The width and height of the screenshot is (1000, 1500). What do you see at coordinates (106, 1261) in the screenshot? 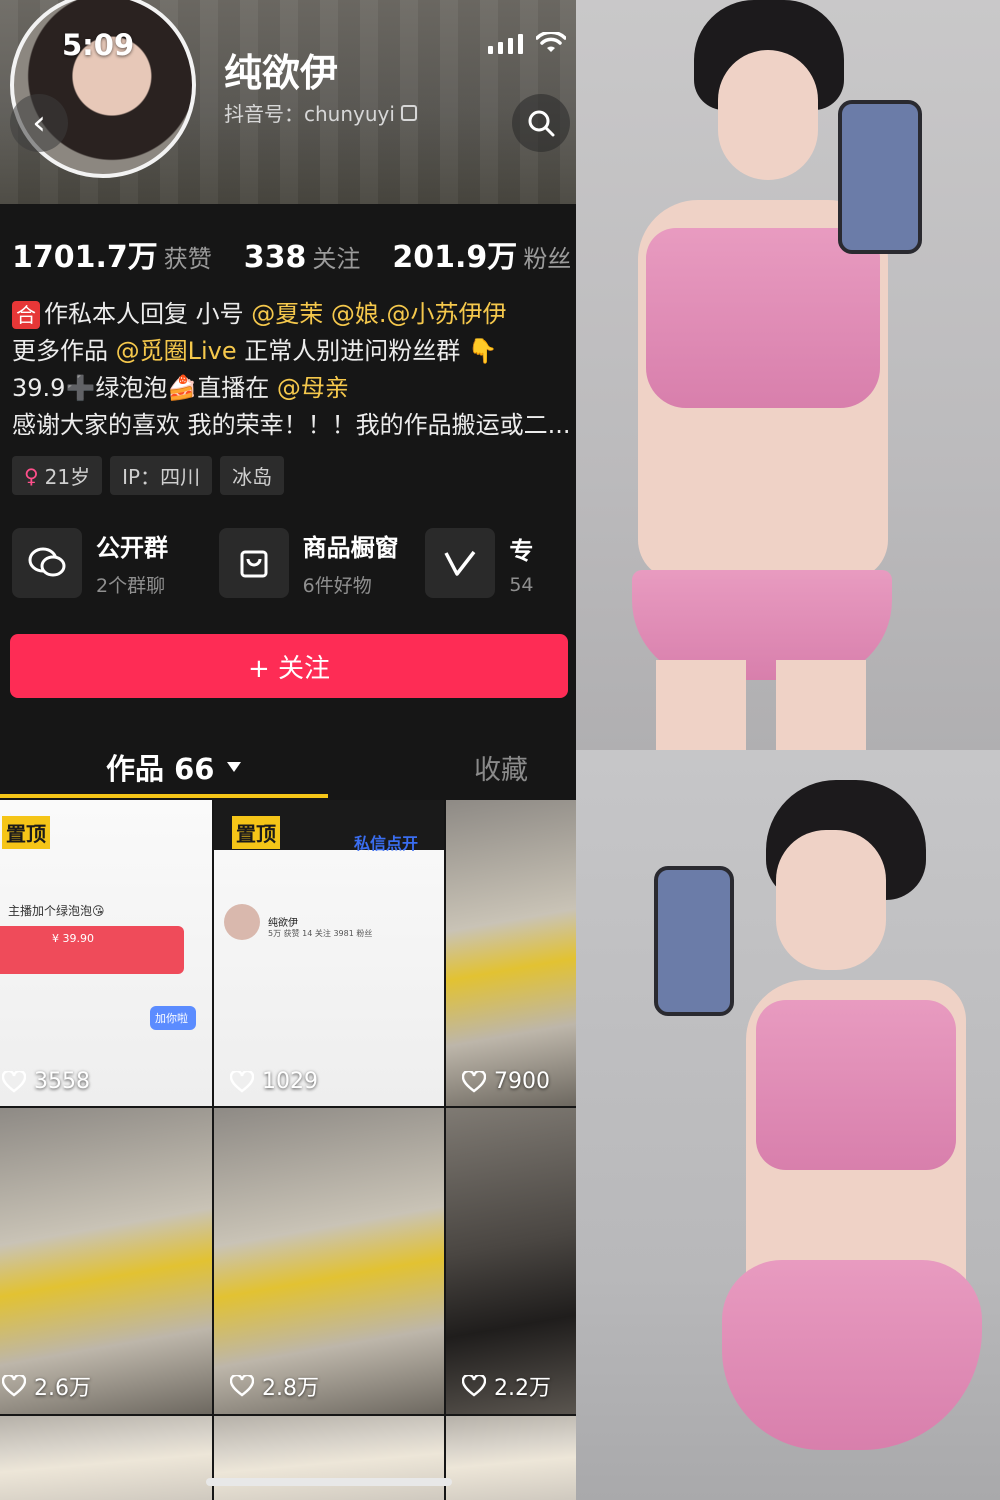
I see `video-thumbnail: 2.6万` at bounding box center [106, 1261].